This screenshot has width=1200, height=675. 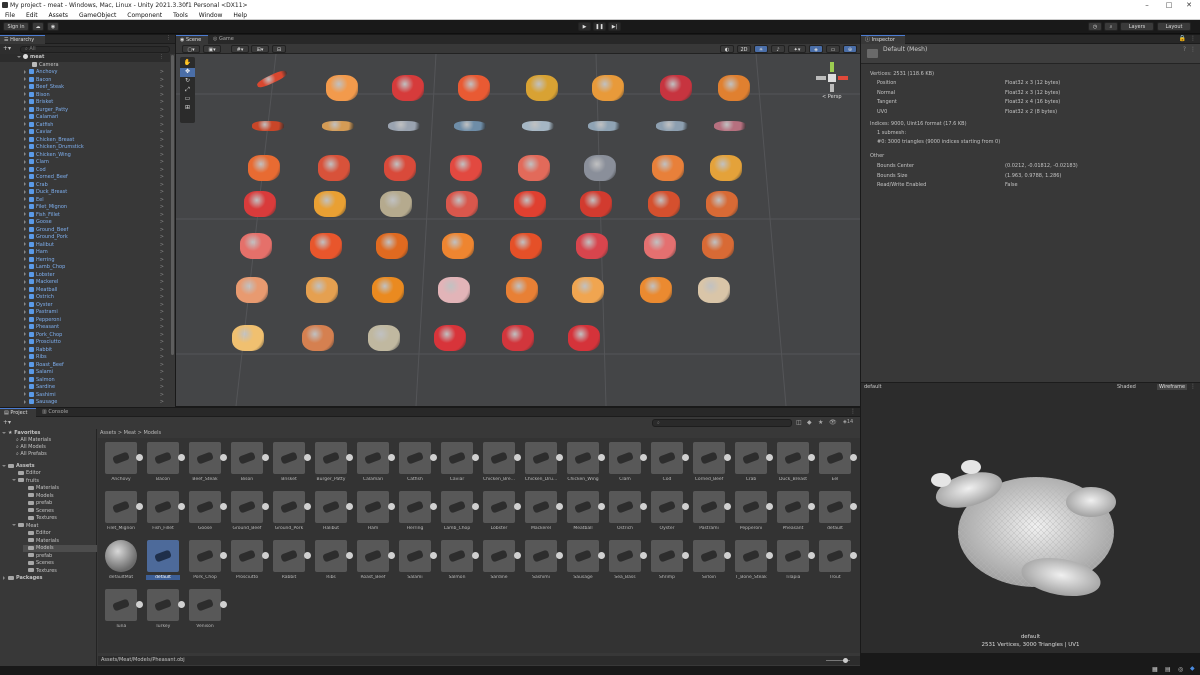 I want to click on lighting-icon: ☀, so click(x=761, y=49).